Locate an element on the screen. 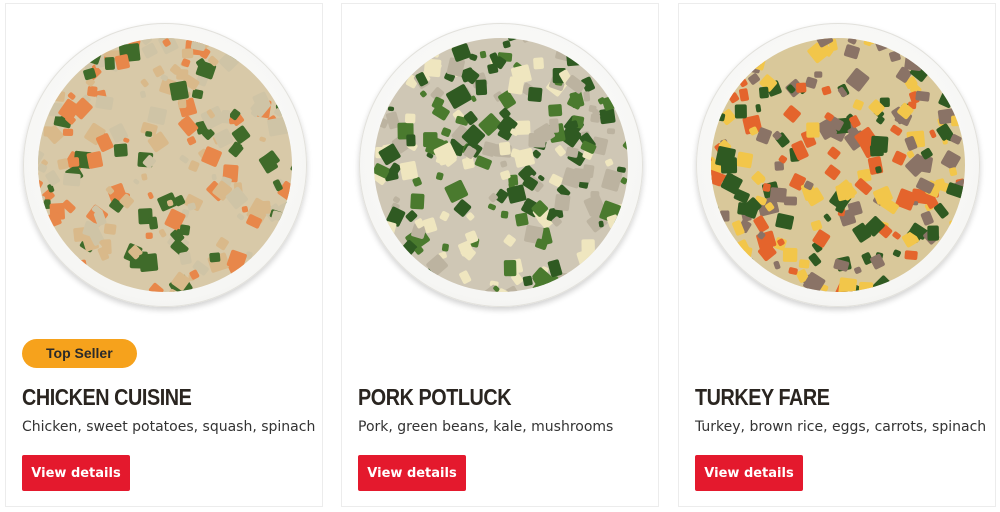 Image resolution: width=1000 pixels, height=512 pixels. top-seller-badge: Top Seller is located at coordinates (79, 353).